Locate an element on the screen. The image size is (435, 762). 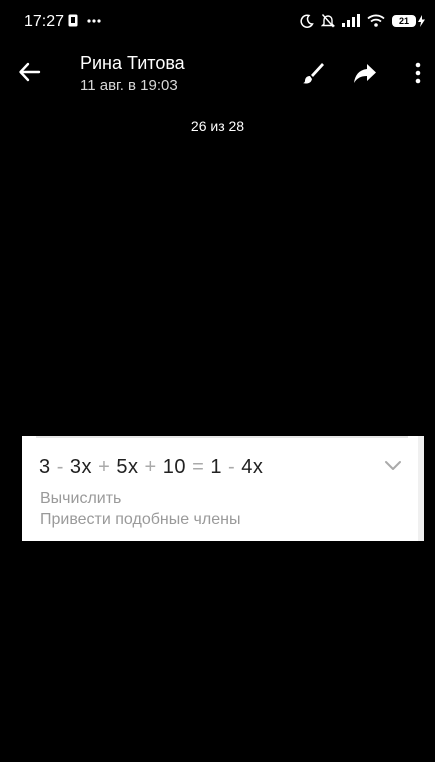
brush-icon is located at coordinates (313, 73).